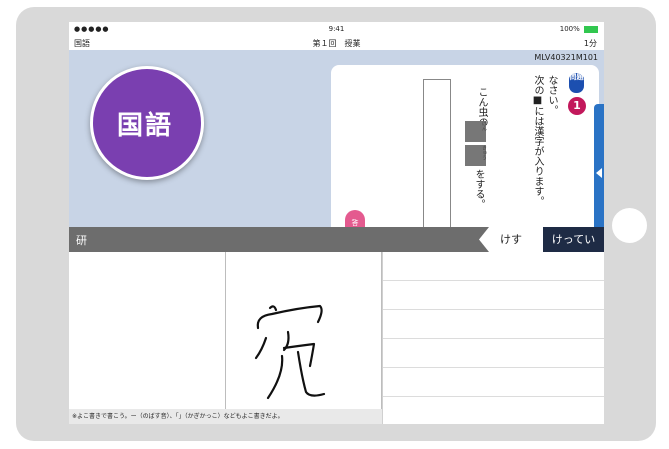 This screenshot has width=669, height=449. I want to click on erase-button: けす, so click(511, 239).